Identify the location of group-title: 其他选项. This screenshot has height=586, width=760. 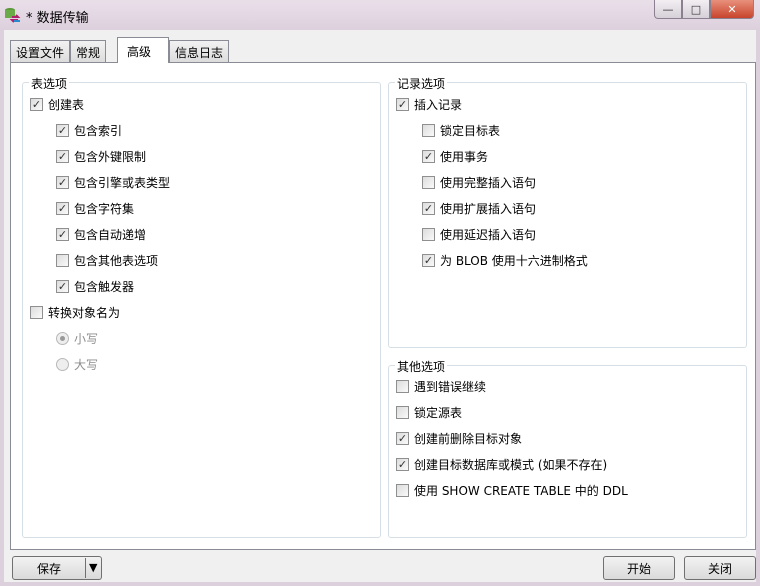
(421, 366).